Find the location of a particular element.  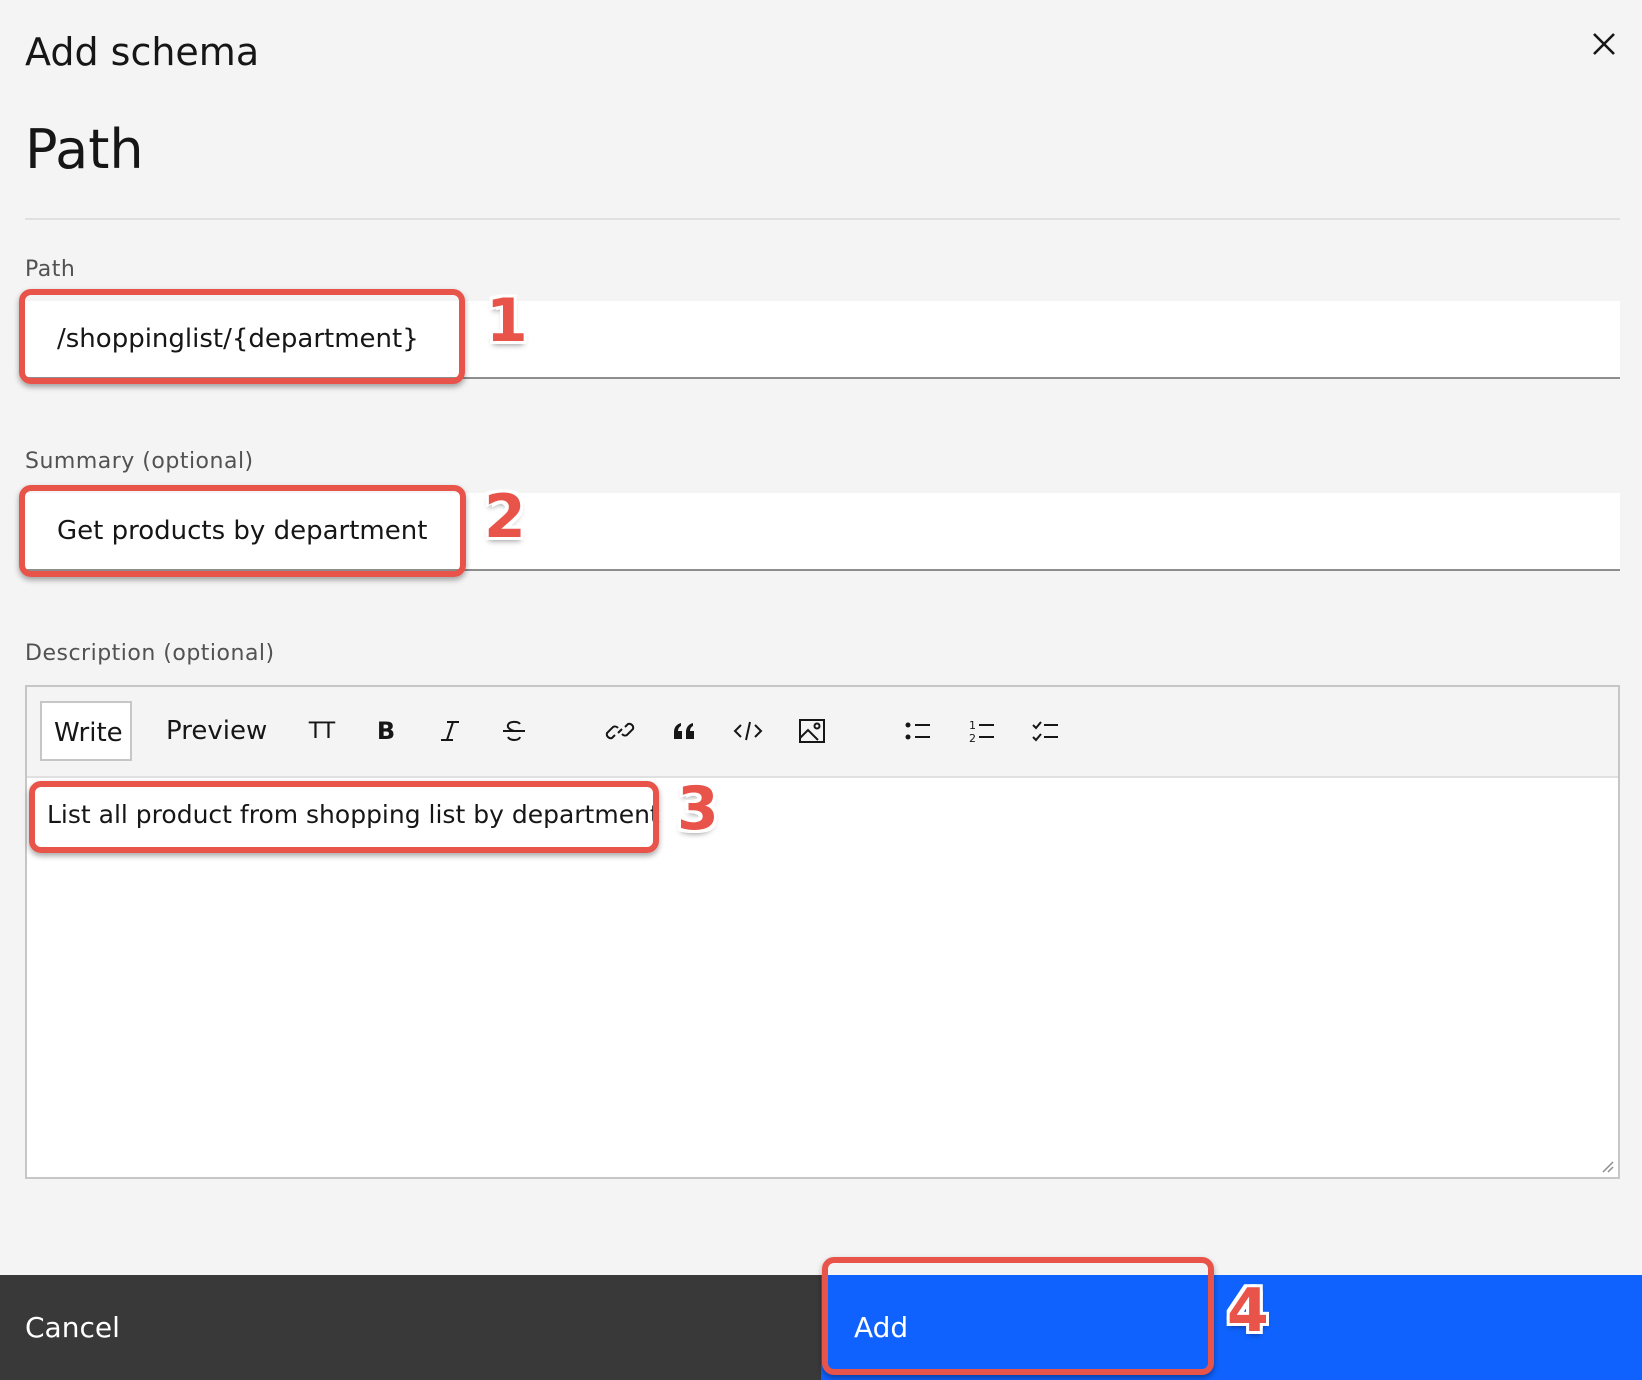

numbered-list-icon: 1 2 is located at coordinates (982, 731).